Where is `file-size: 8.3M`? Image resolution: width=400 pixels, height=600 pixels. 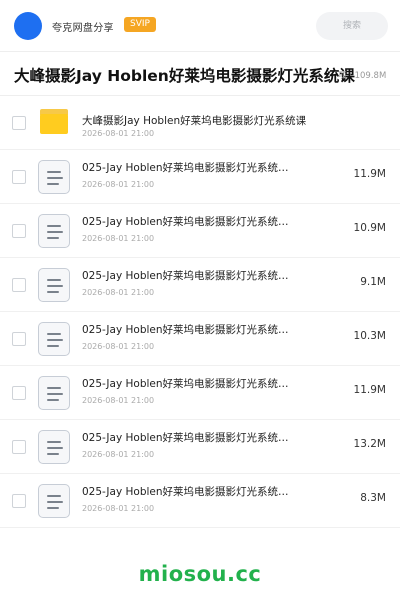 file-size: 8.3M is located at coordinates (373, 498).